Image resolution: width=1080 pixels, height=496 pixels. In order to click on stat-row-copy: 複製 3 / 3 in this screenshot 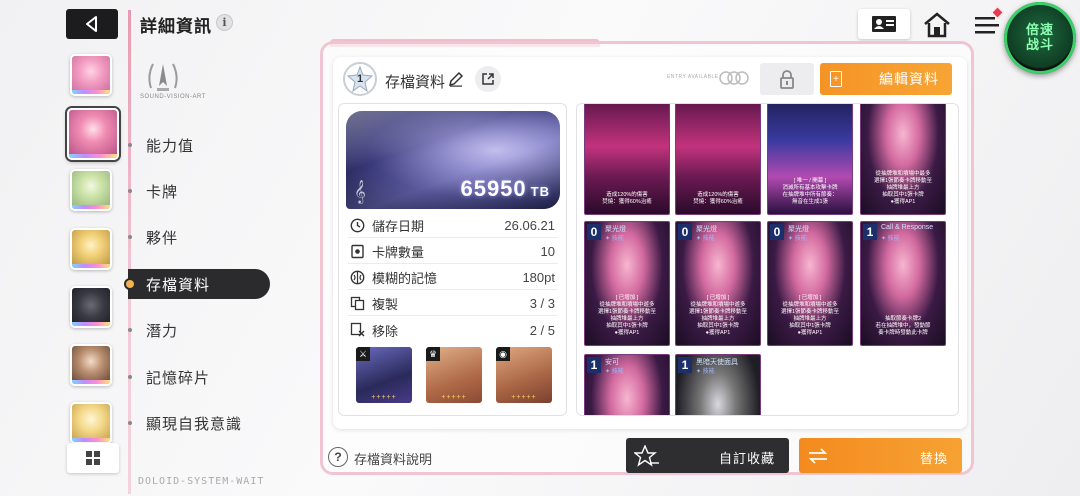, I will do `click(453, 304)`.